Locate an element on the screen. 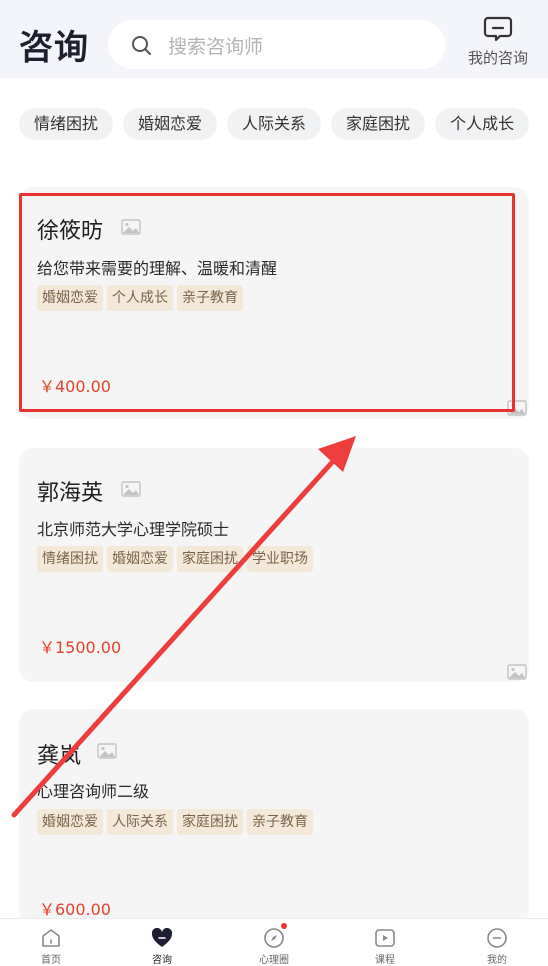 The width and height of the screenshot is (548, 966). nav-label: 心理圈 is located at coordinates (274, 960).